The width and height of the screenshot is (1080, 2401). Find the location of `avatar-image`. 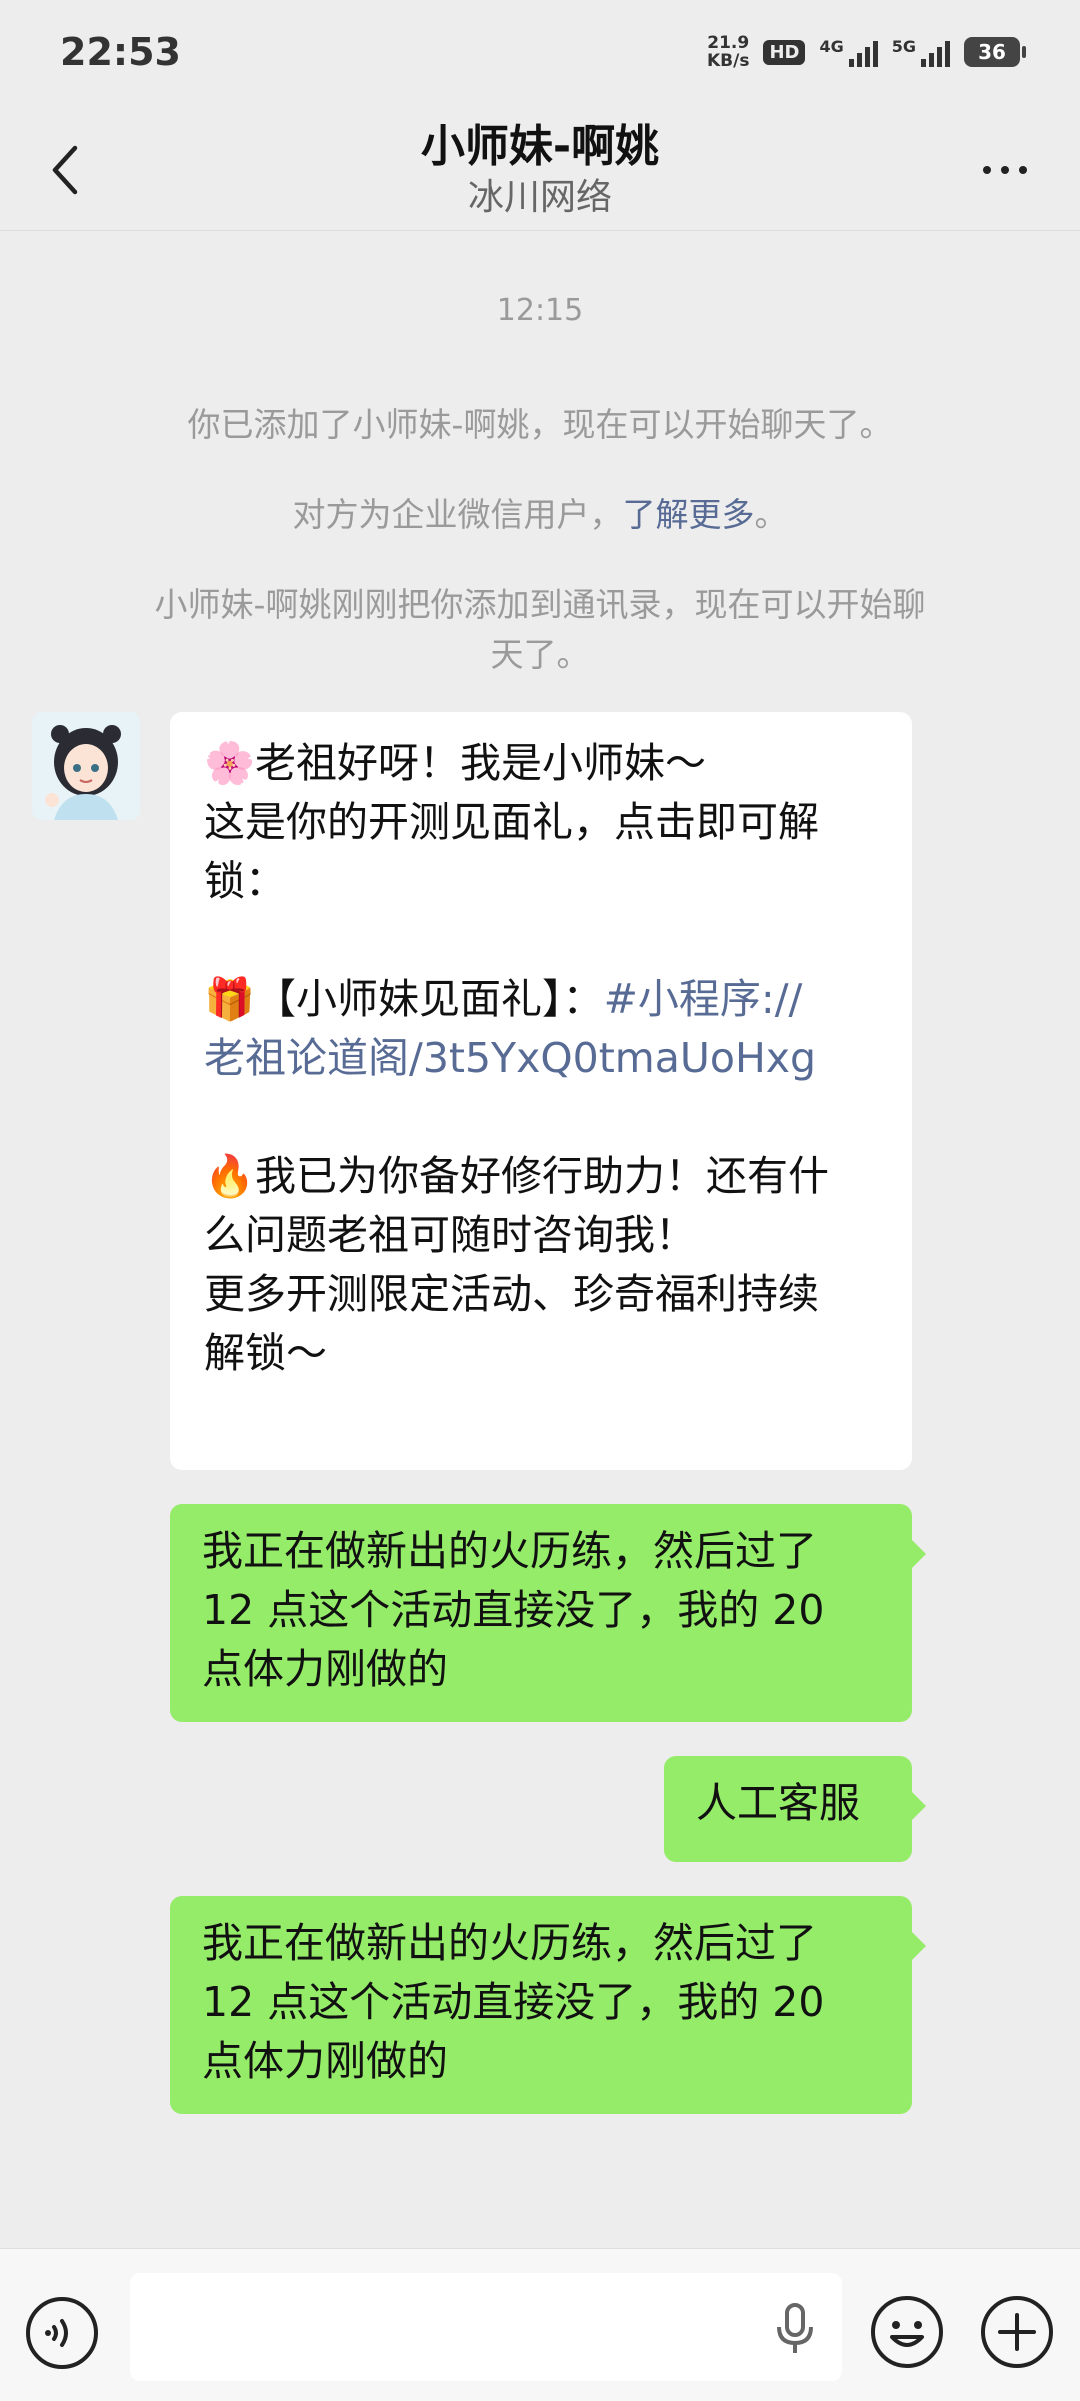

avatar-image is located at coordinates (86, 766).